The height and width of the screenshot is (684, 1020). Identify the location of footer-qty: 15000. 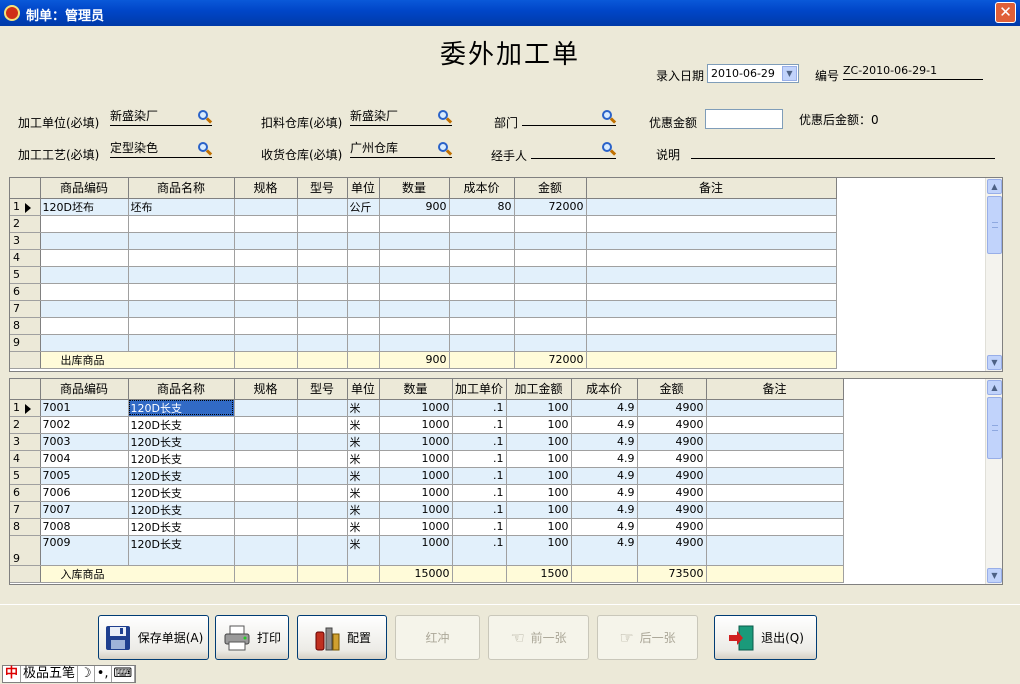
(416, 574).